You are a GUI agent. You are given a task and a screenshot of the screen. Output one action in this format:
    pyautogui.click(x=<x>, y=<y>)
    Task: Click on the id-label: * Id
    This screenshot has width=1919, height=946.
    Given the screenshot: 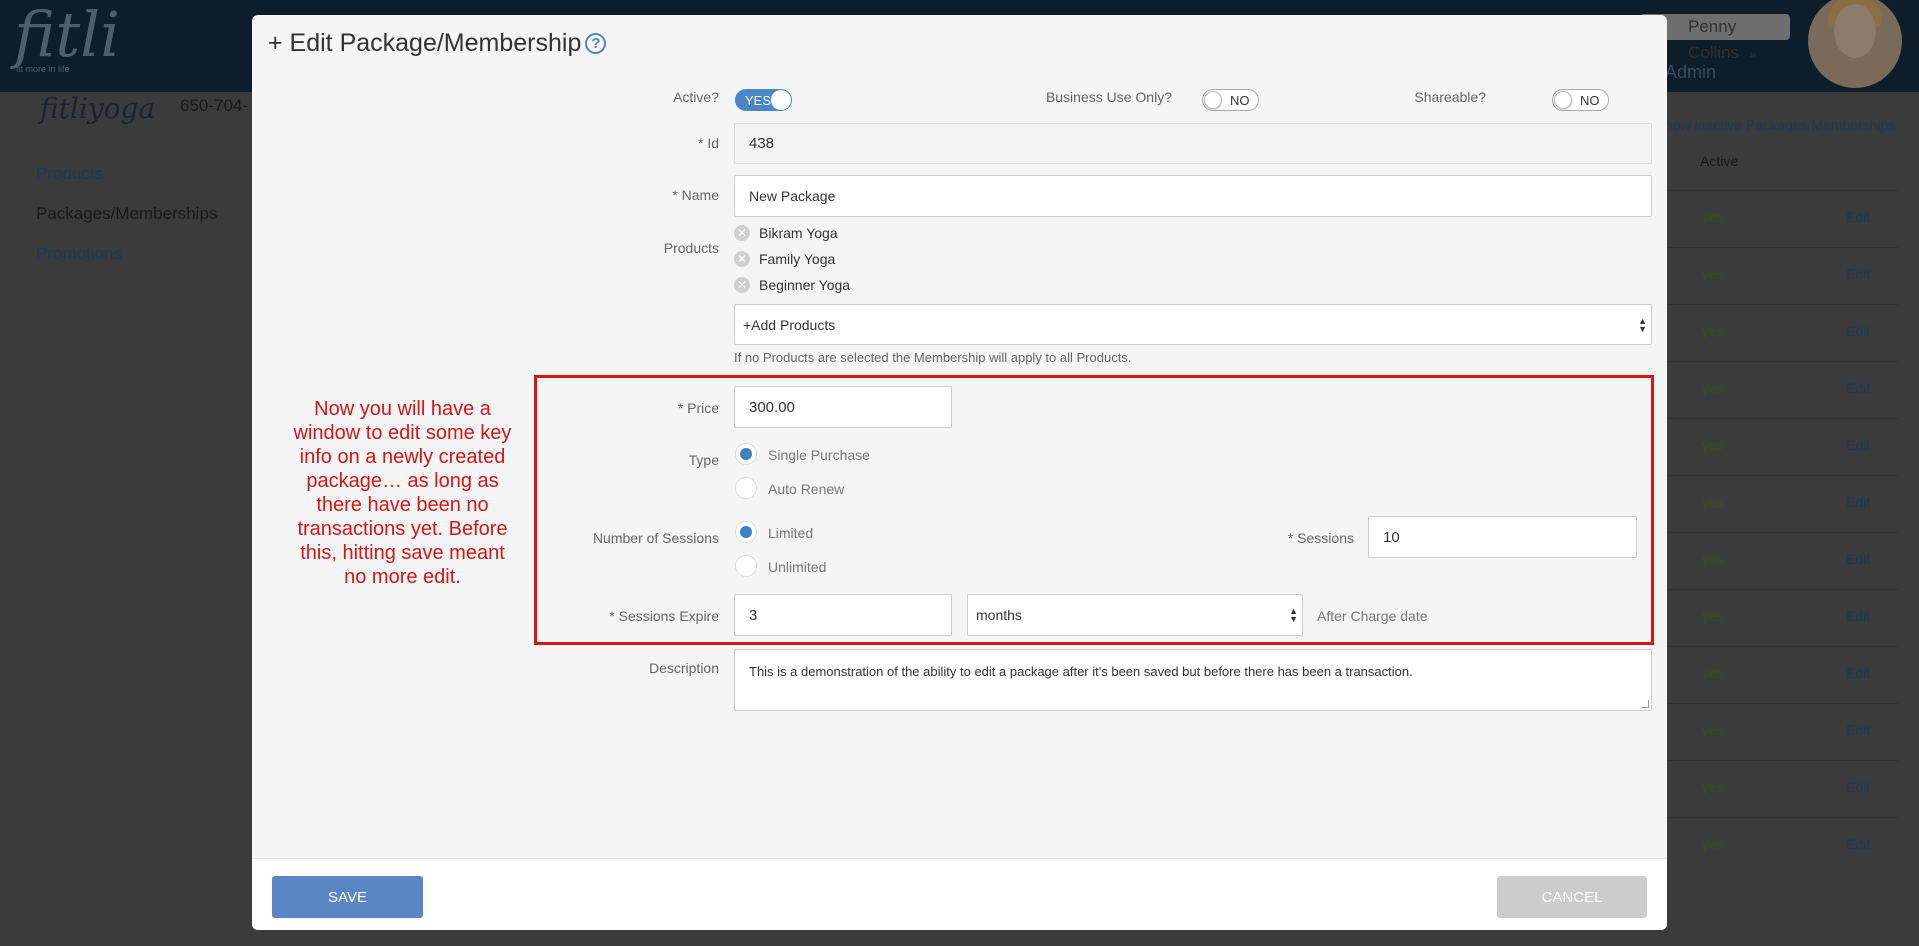 What is the action you would take?
    pyautogui.click(x=708, y=143)
    